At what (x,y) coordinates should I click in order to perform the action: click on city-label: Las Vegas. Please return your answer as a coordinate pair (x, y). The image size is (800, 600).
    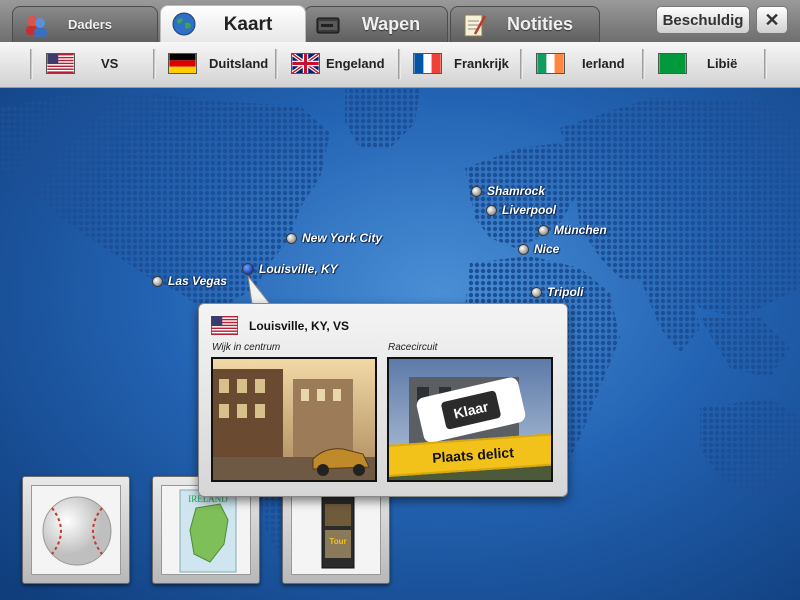
    Looking at the image, I should click on (197, 281).